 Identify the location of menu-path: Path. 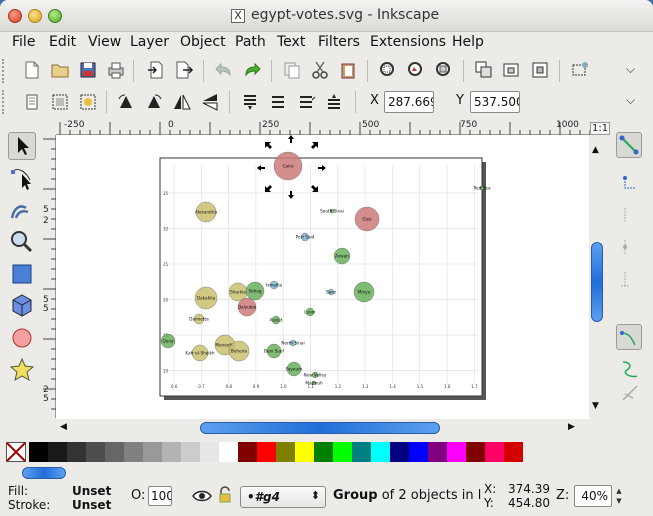
(250, 42).